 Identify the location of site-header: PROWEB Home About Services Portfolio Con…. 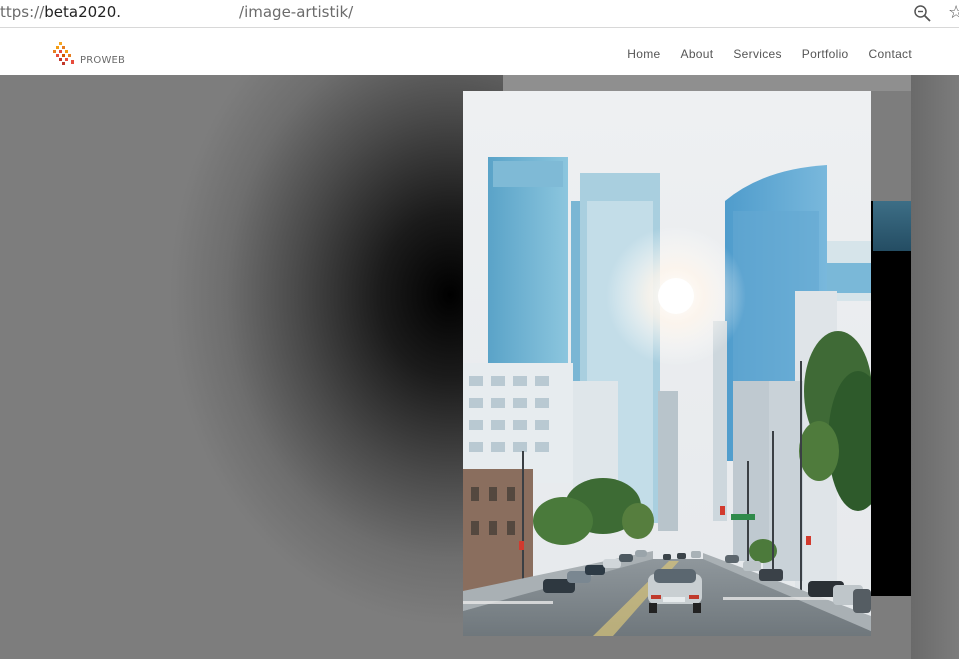
(479, 53).